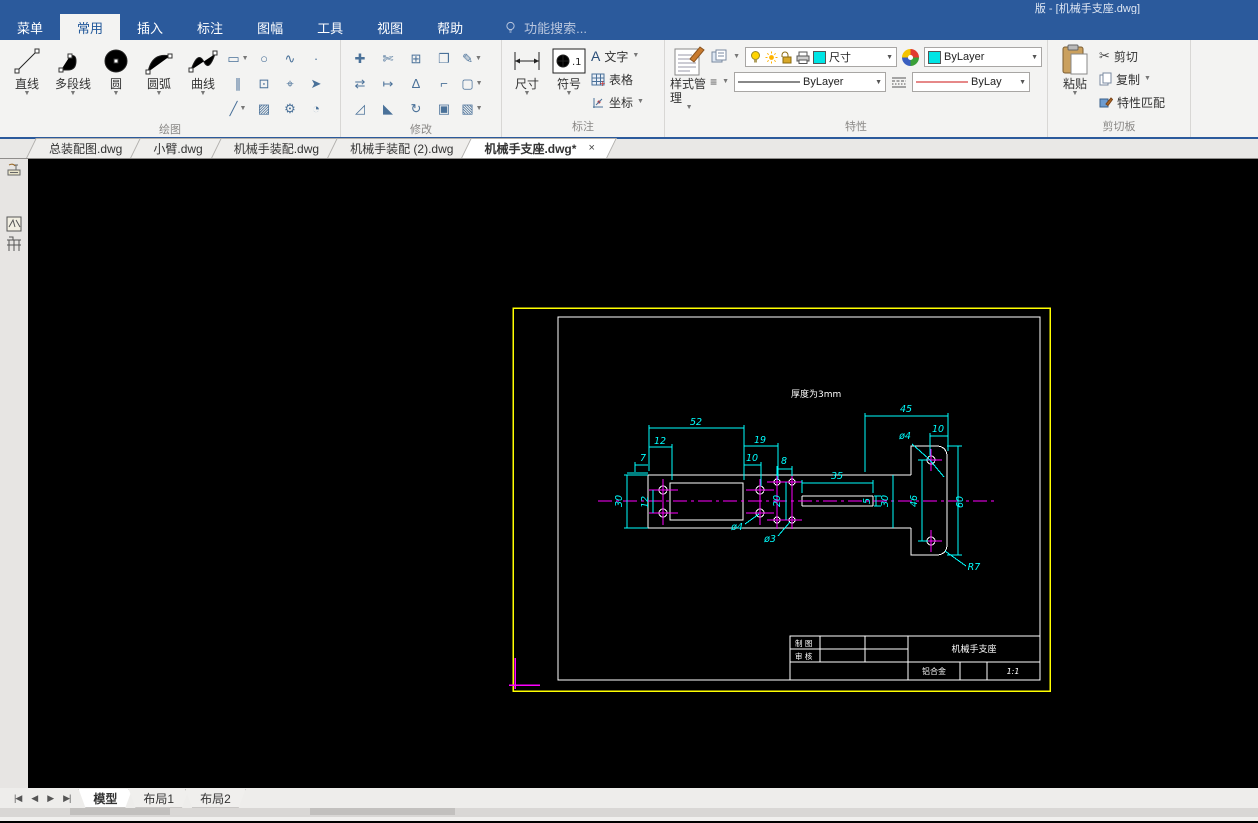 The width and height of the screenshot is (1258, 823). Describe the element at coordinates (899, 82) in the screenshot. I see `linetype-manager-icon` at that location.